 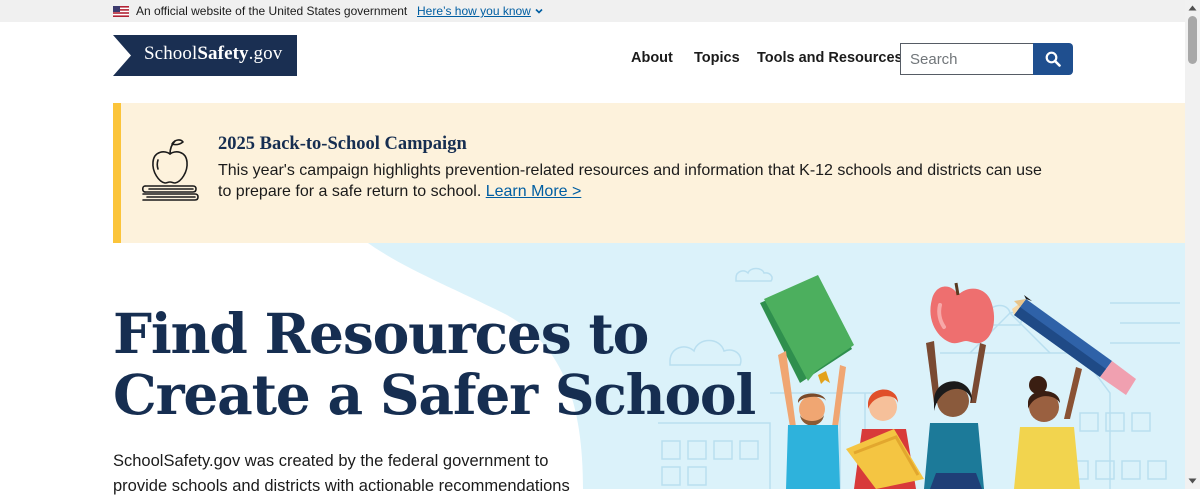 What do you see at coordinates (717, 58) in the screenshot?
I see `nav-topics: Topics` at bounding box center [717, 58].